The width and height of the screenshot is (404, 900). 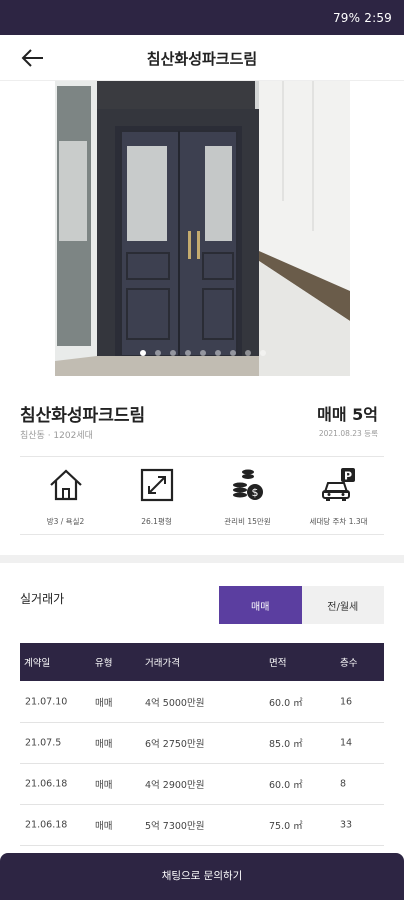 What do you see at coordinates (175, 785) in the screenshot?
I see `cell-price: 4억 2900만원` at bounding box center [175, 785].